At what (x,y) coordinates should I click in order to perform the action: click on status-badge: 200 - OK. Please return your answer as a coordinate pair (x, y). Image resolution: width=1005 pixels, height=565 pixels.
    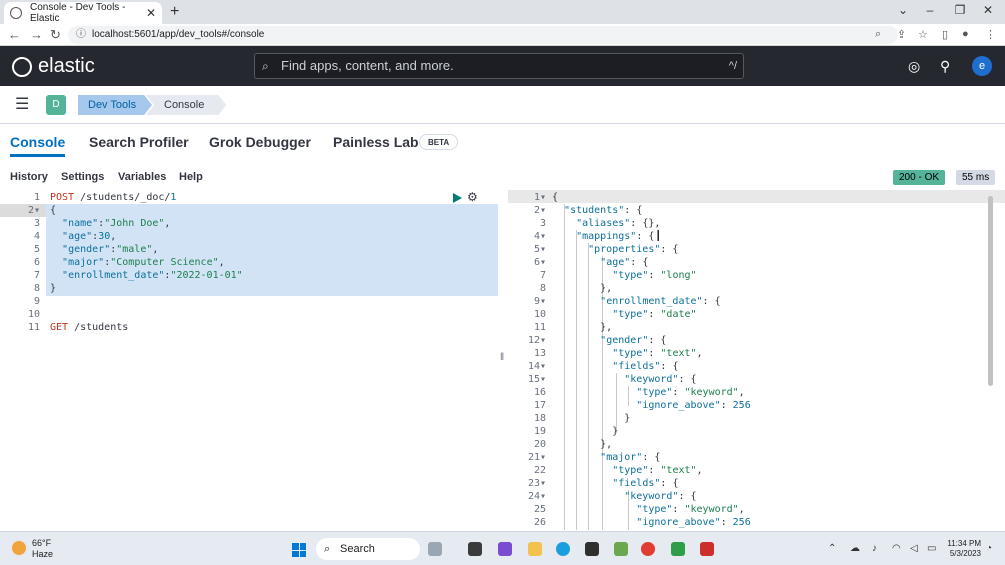
    Looking at the image, I should click on (919, 177).